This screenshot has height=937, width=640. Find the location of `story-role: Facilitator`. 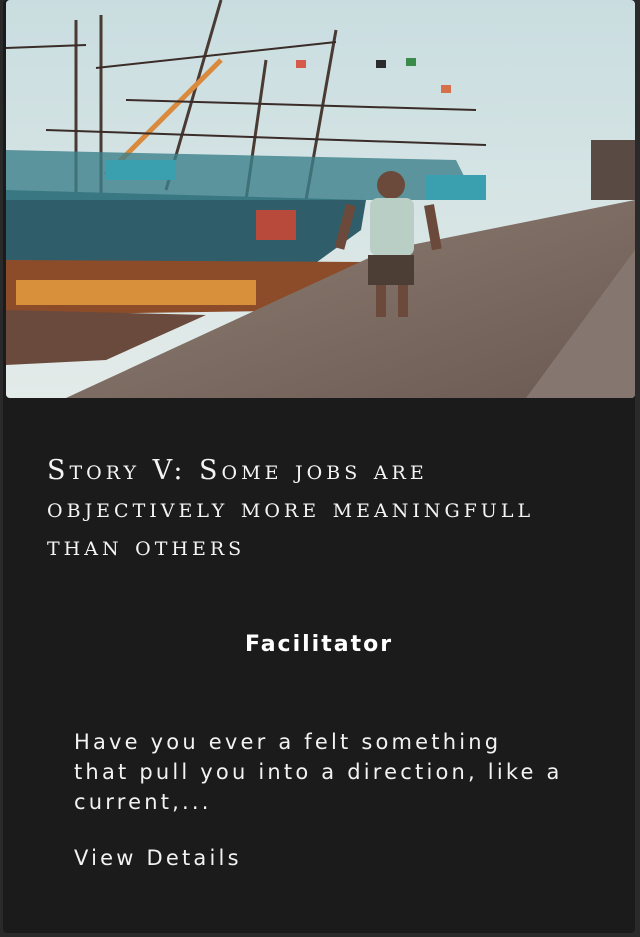

story-role: Facilitator is located at coordinates (319, 644).